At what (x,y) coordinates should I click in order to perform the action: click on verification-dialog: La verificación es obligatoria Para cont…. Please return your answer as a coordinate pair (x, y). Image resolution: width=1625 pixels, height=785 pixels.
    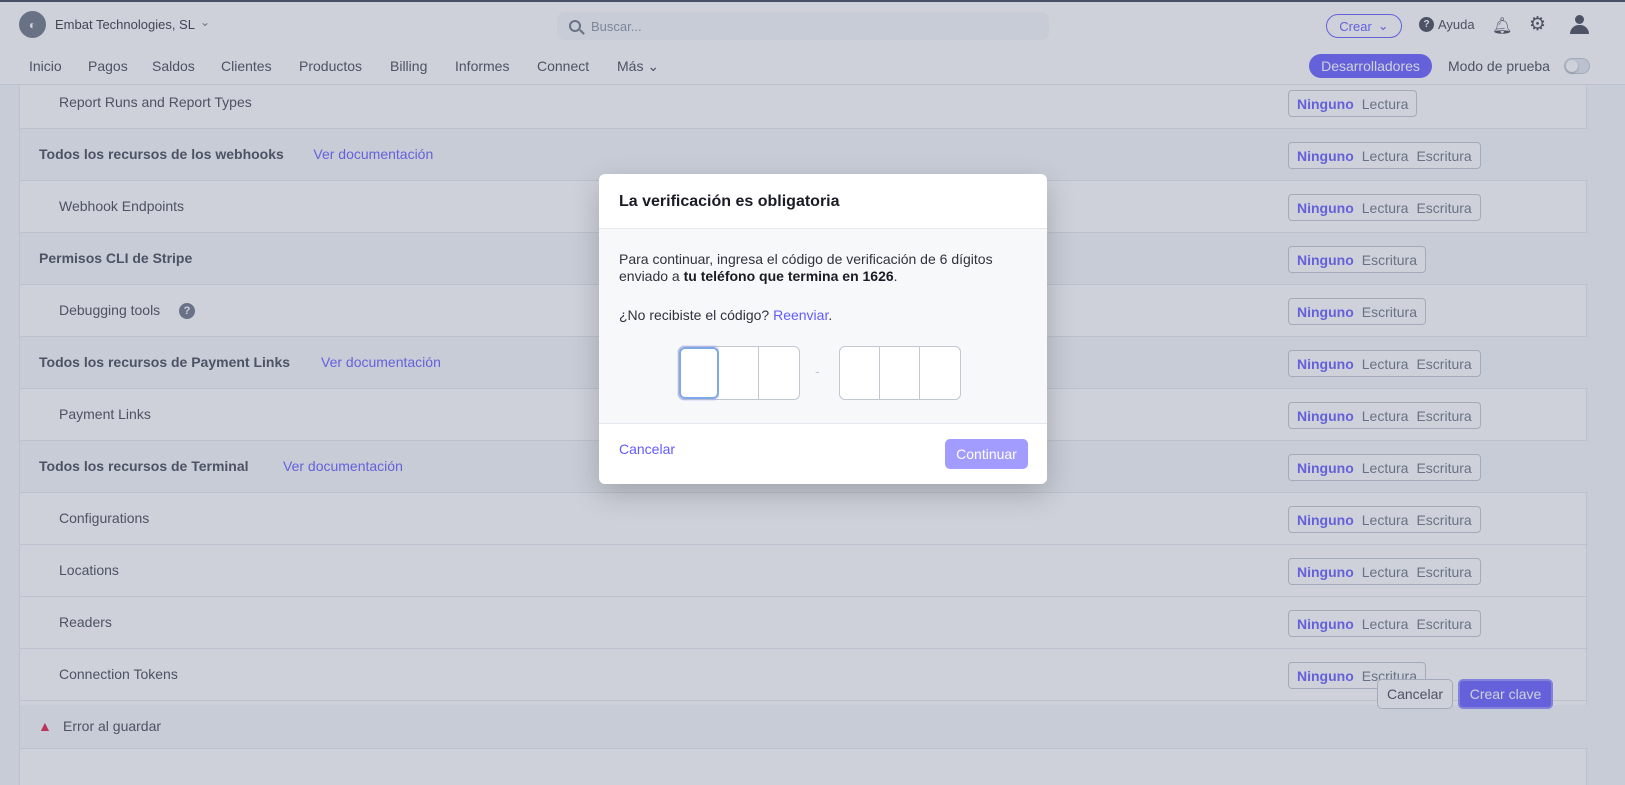
    Looking at the image, I should click on (823, 329).